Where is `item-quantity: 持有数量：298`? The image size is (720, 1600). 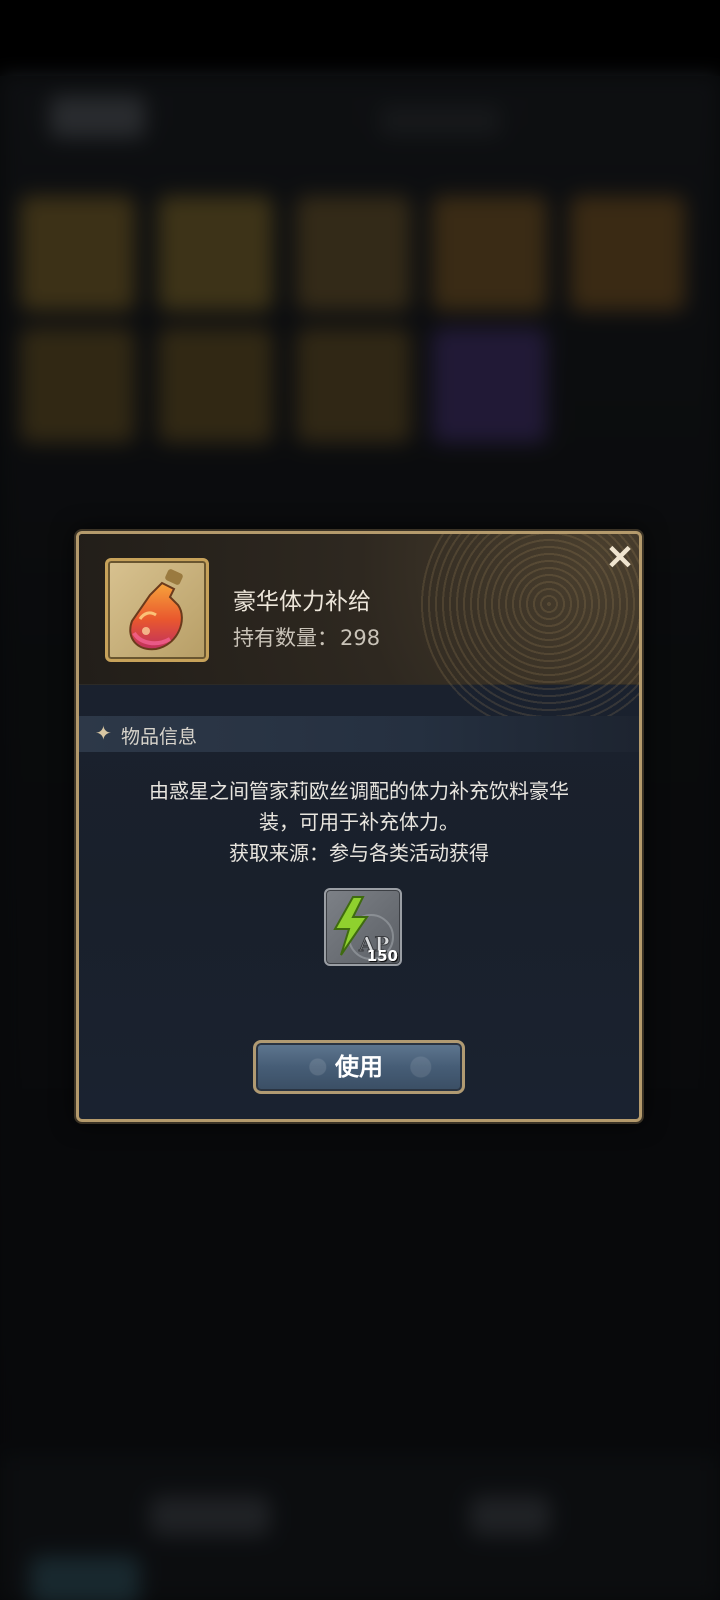 item-quantity: 持有数量：298 is located at coordinates (306, 637).